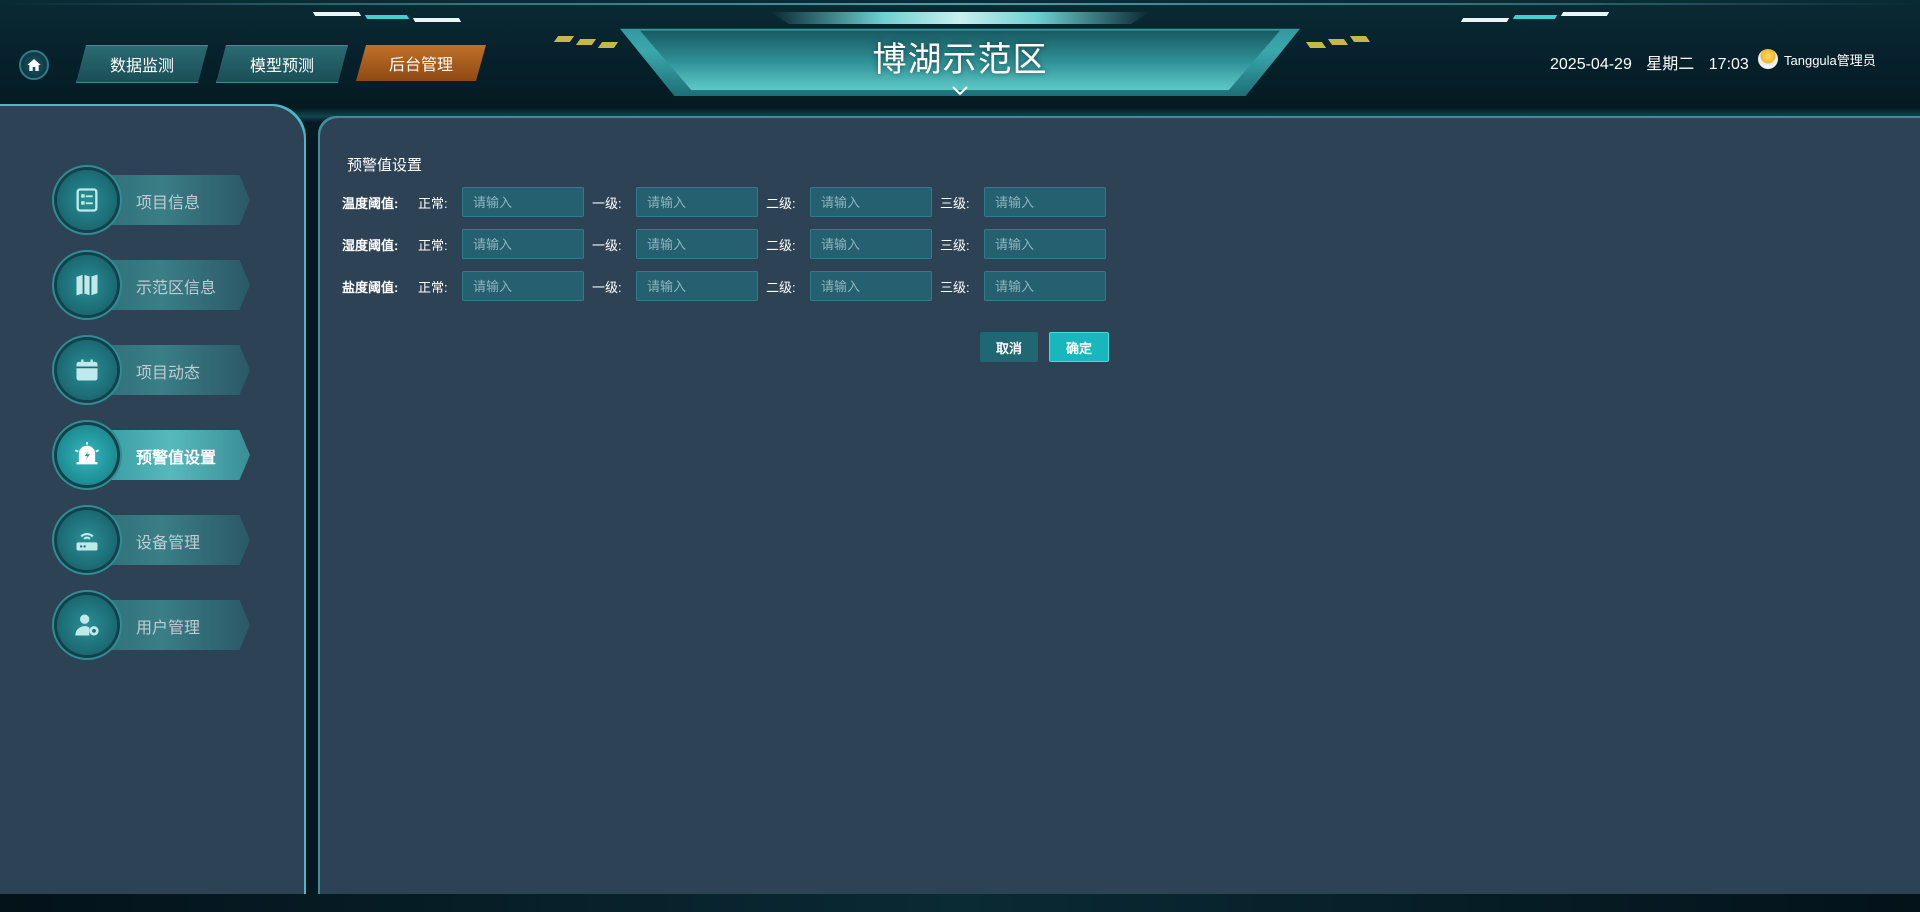 The image size is (1920, 912). I want to click on calendar-icon, so click(87, 370).